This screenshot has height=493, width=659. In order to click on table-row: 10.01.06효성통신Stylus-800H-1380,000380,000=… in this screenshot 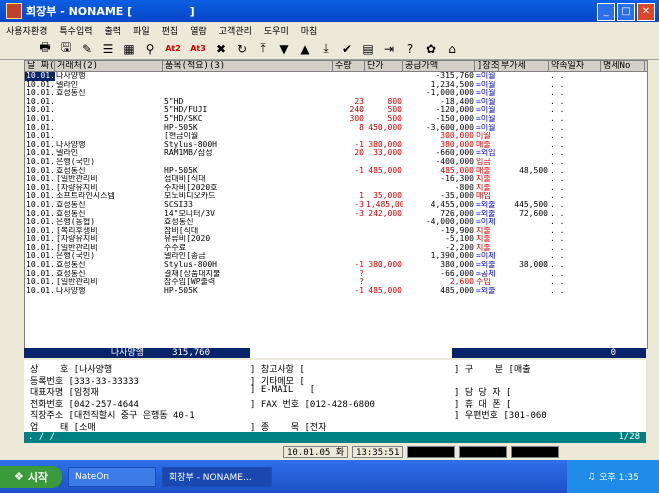, I will do `click(336, 265)`.